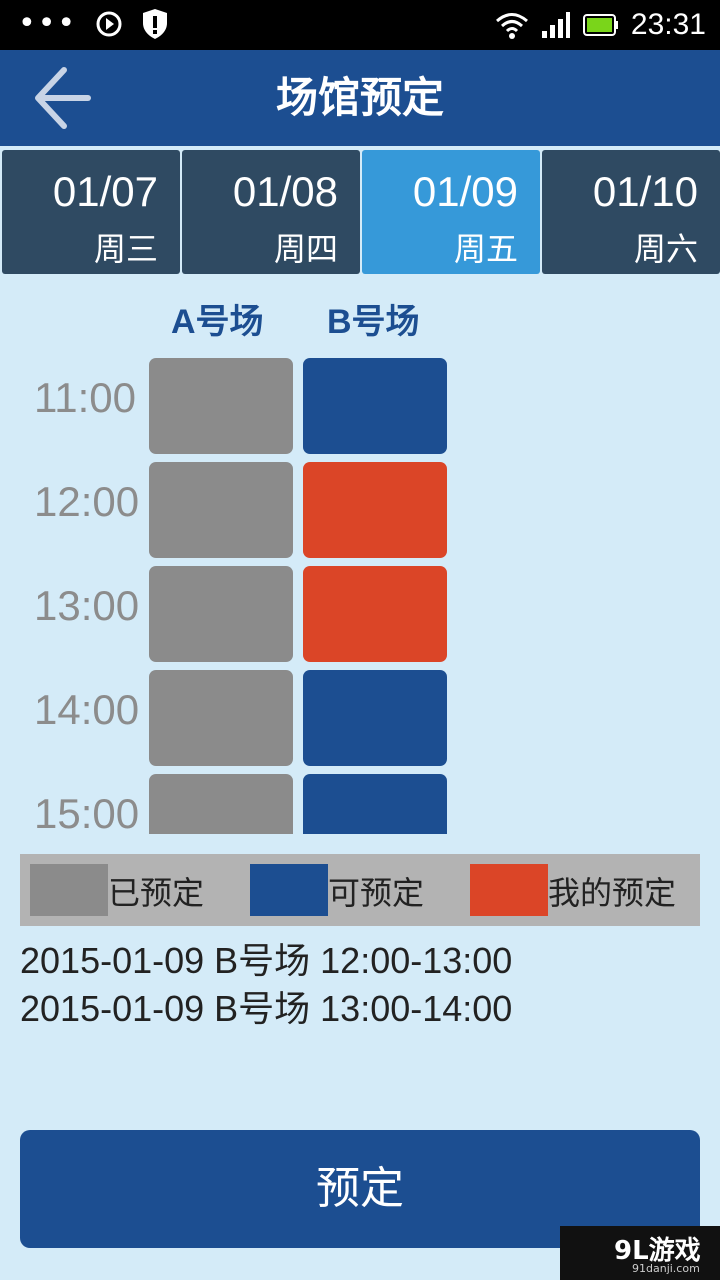  Describe the element at coordinates (85, 397) in the screenshot. I see `slot-time: 11:00` at that location.